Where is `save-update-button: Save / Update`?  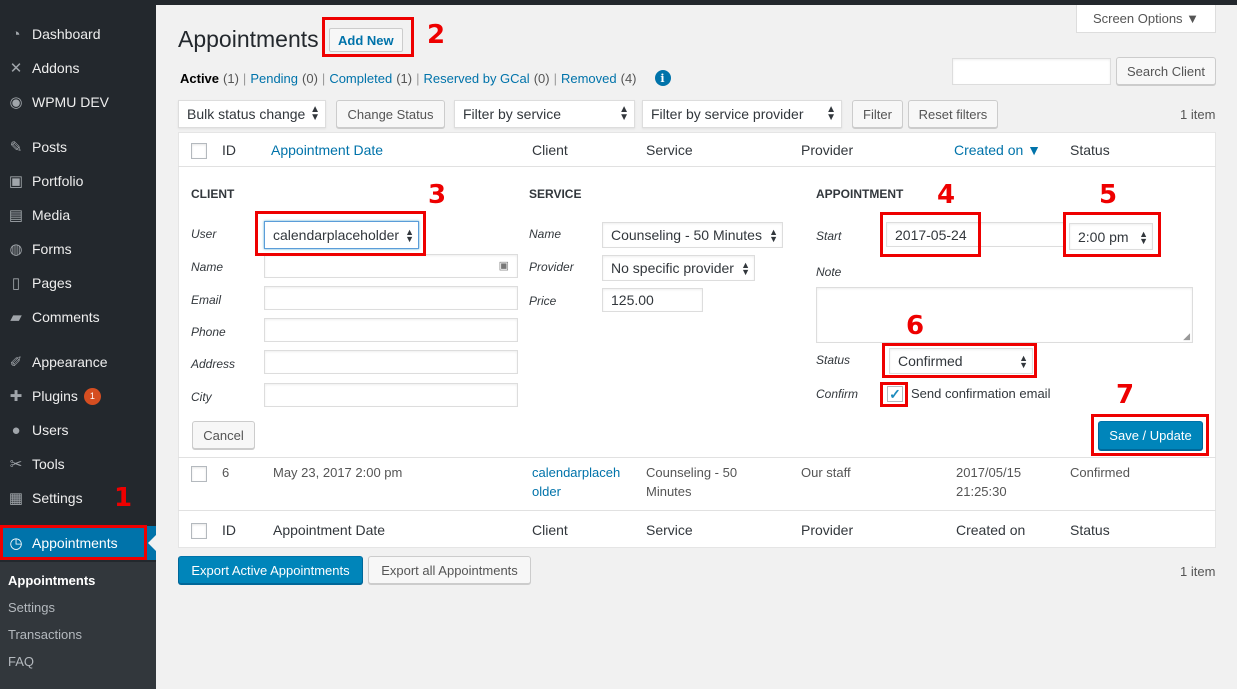
save-update-button: Save / Update is located at coordinates (1150, 435).